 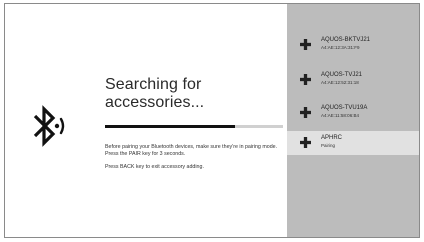 What do you see at coordinates (353, 143) in the screenshot?
I see `device-item-aphrc: APHRC Pairing` at bounding box center [353, 143].